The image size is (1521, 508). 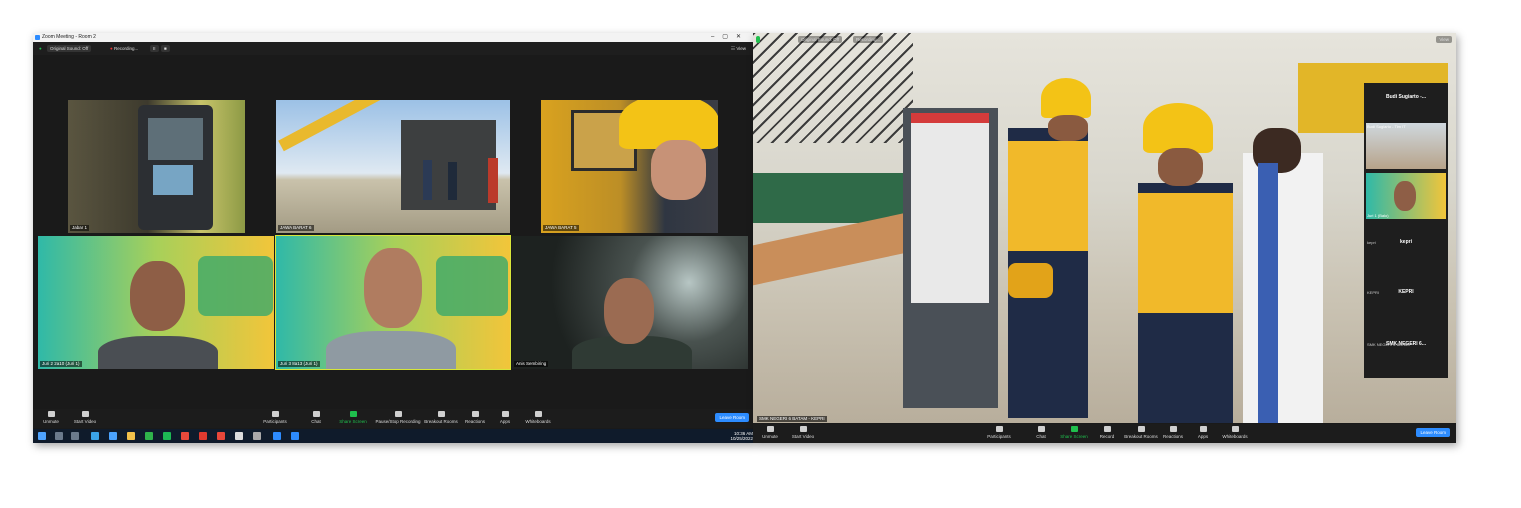 I want to click on windows-start-icon, so click(x=42, y=436).